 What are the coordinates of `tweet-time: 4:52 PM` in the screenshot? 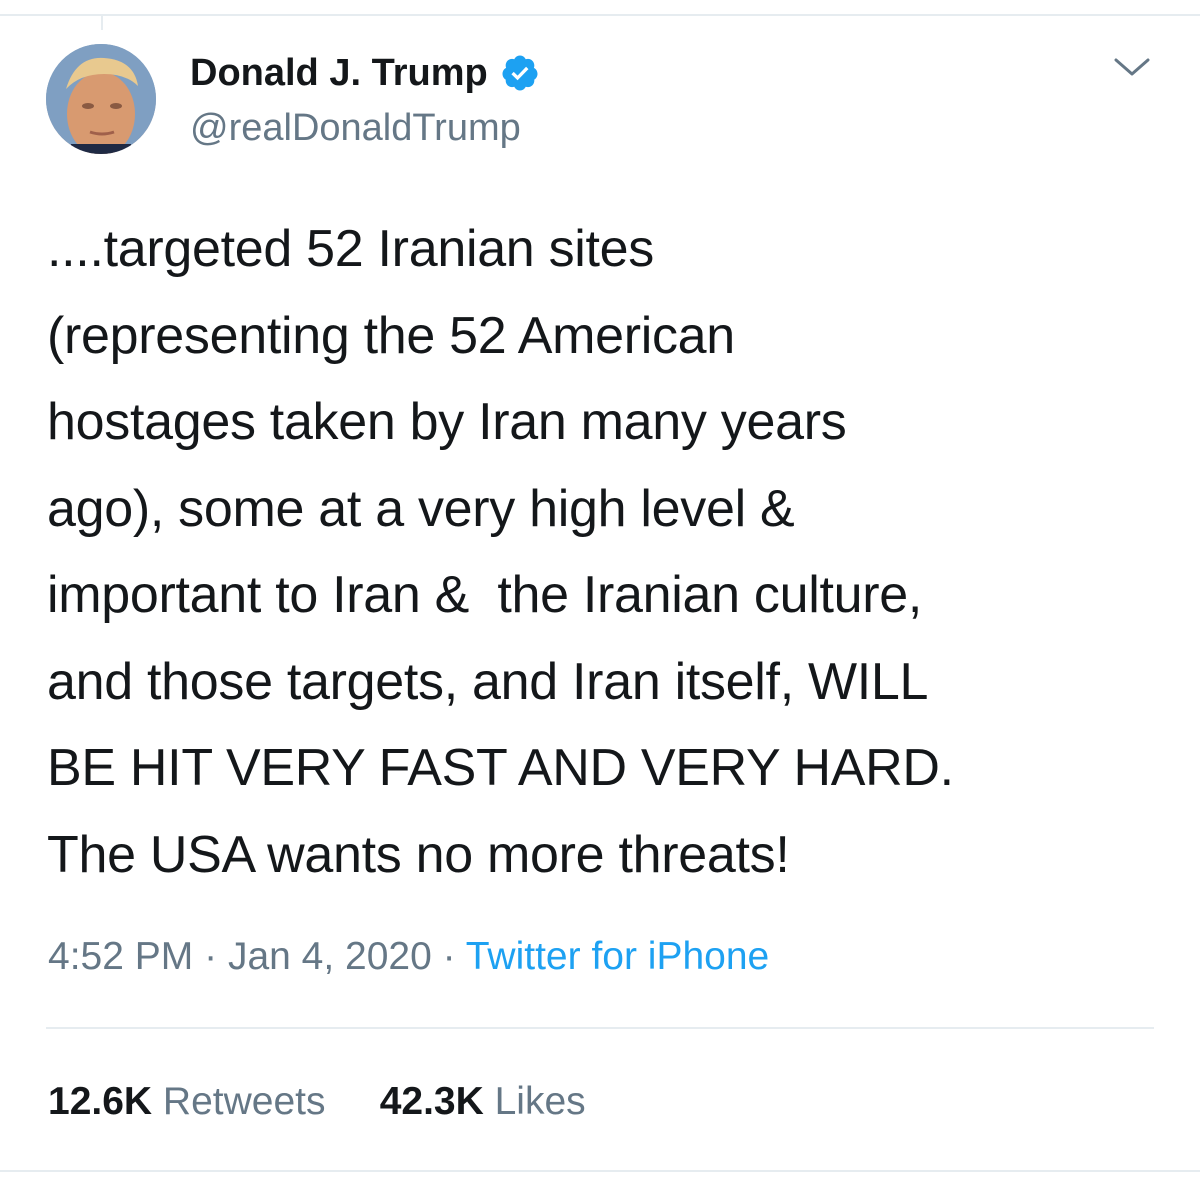 It's located at (120, 956).